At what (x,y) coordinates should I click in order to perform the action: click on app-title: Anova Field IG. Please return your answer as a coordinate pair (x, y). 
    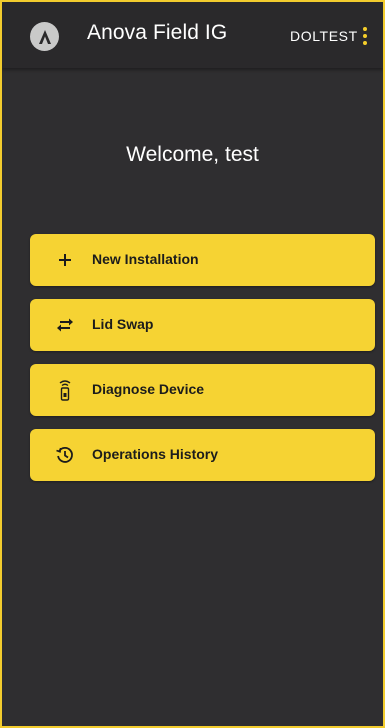
    Looking at the image, I should click on (157, 32).